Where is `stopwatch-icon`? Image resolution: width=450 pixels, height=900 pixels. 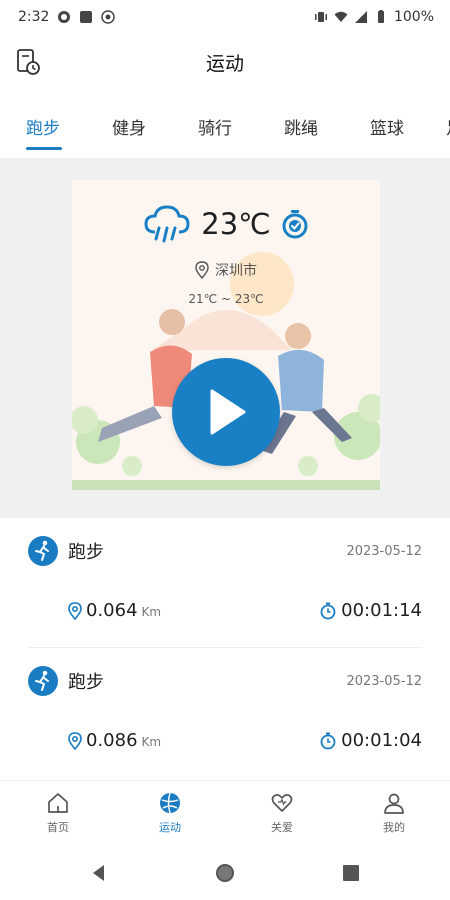
stopwatch-icon is located at coordinates (295, 224).